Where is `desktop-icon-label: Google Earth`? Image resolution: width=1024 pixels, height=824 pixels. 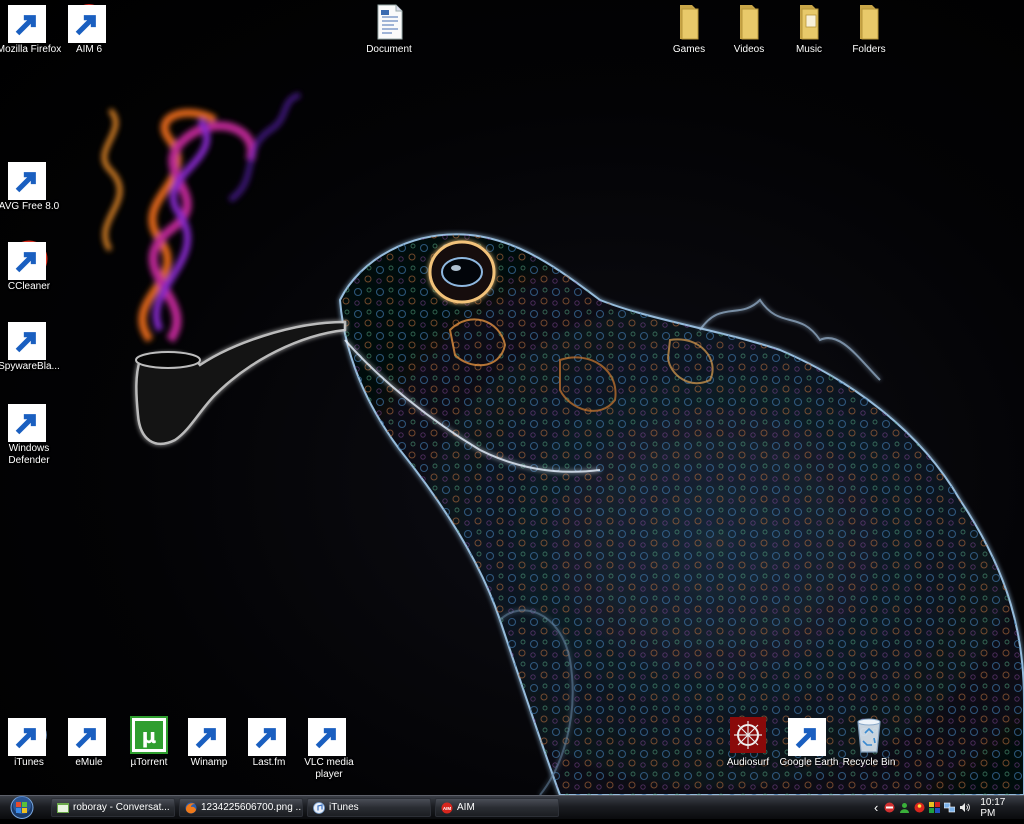 desktop-icon-label: Google Earth is located at coordinates (809, 762).